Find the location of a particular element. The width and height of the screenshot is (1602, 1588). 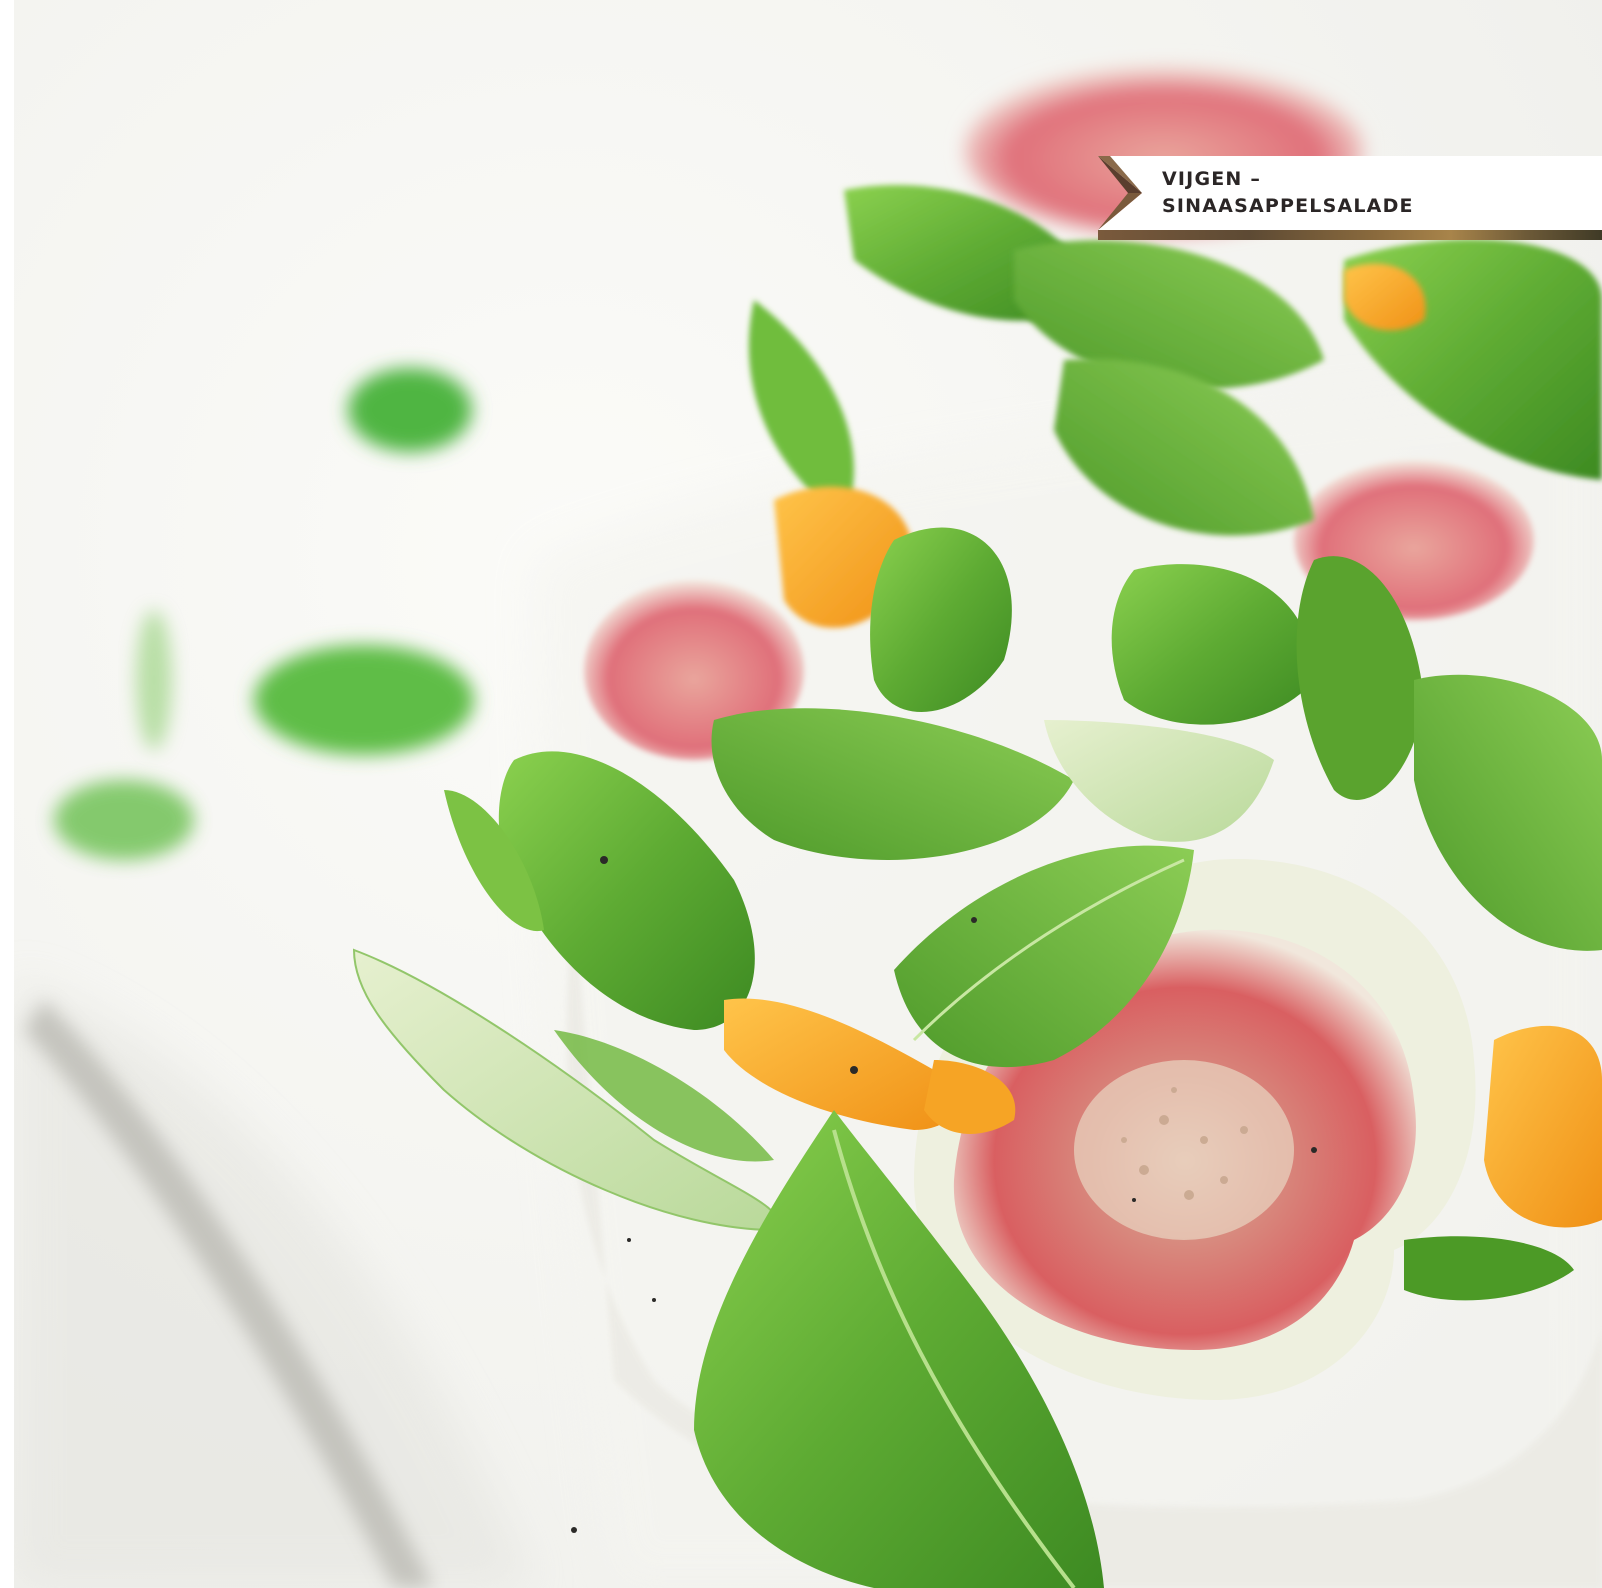

recipe-title: VIJGEN – SINAASAPPELSALADE is located at coordinates (1288, 193).